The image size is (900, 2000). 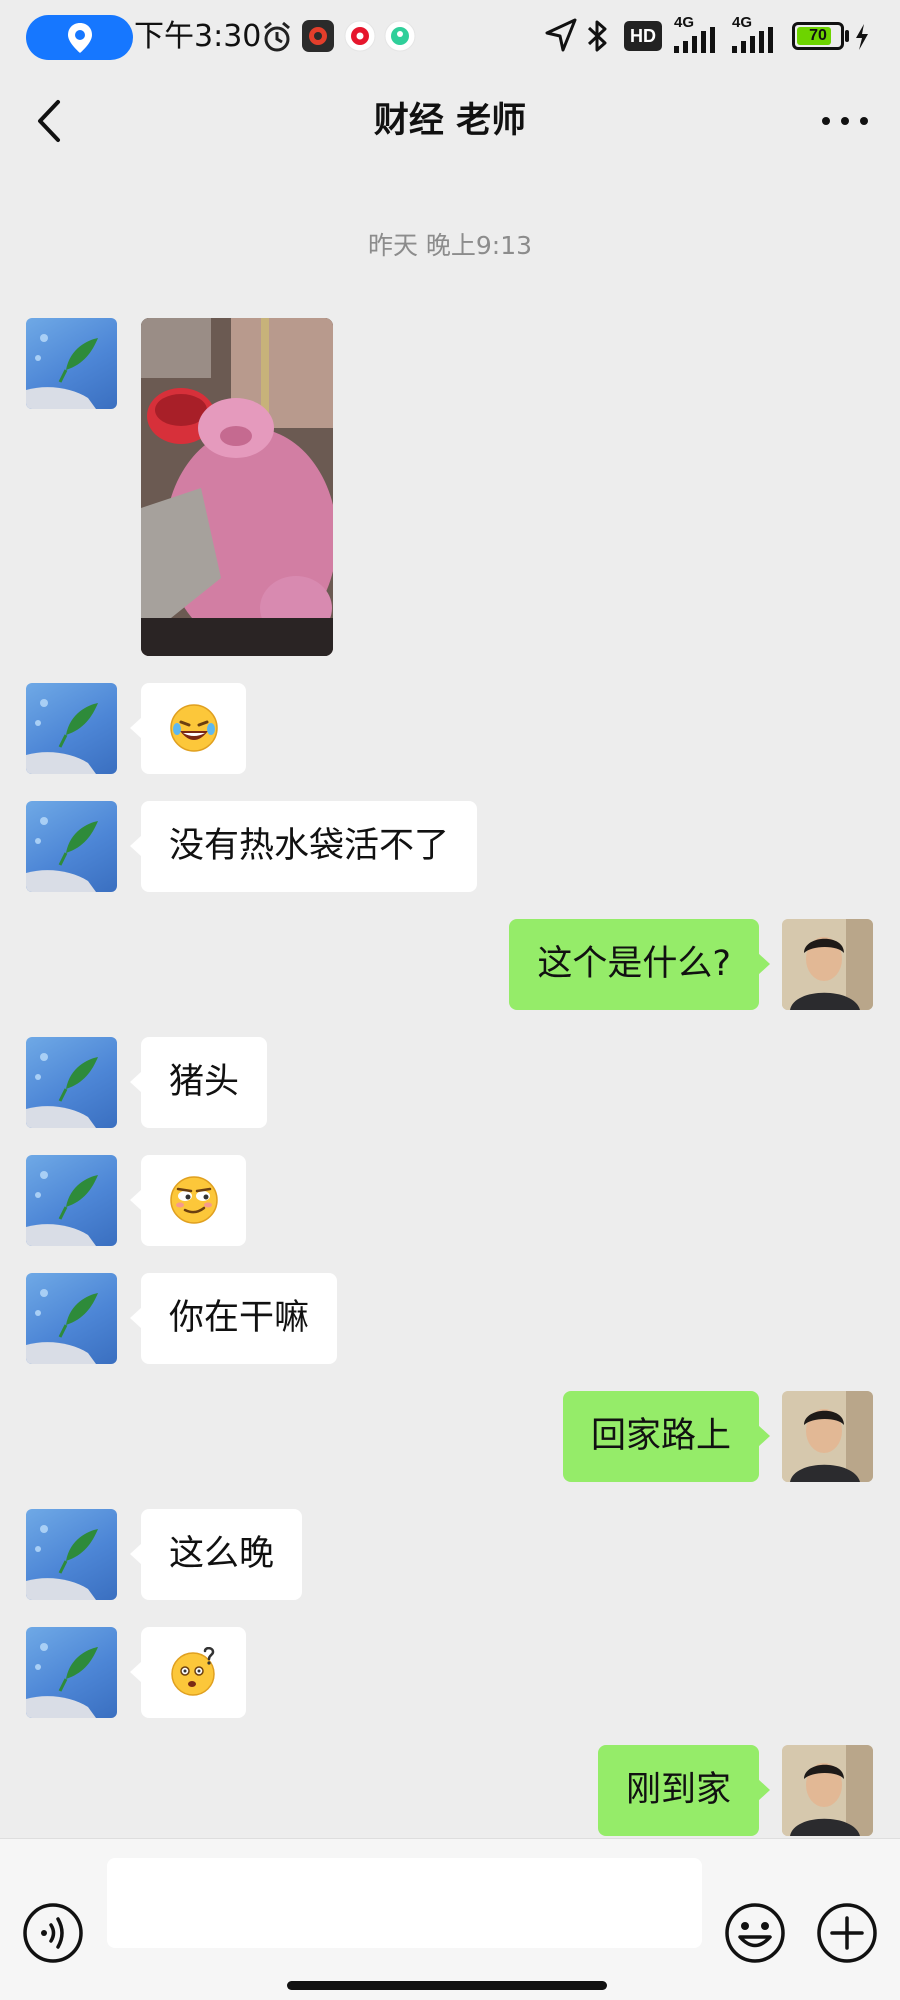 What do you see at coordinates (684, 1790) in the screenshot?
I see `message-bubble: 刚到家` at bounding box center [684, 1790].